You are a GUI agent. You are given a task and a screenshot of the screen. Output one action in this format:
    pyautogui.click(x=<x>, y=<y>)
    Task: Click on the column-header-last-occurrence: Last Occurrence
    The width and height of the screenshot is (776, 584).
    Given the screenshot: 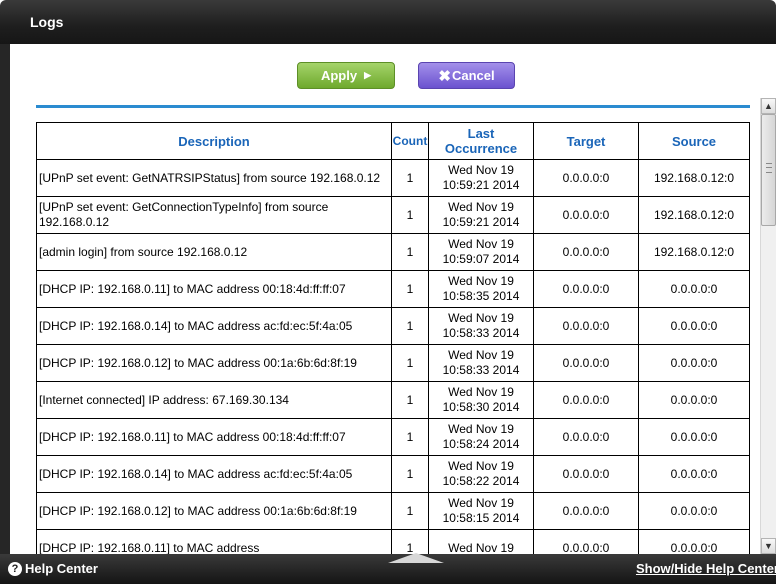 What is the action you would take?
    pyautogui.click(x=481, y=141)
    